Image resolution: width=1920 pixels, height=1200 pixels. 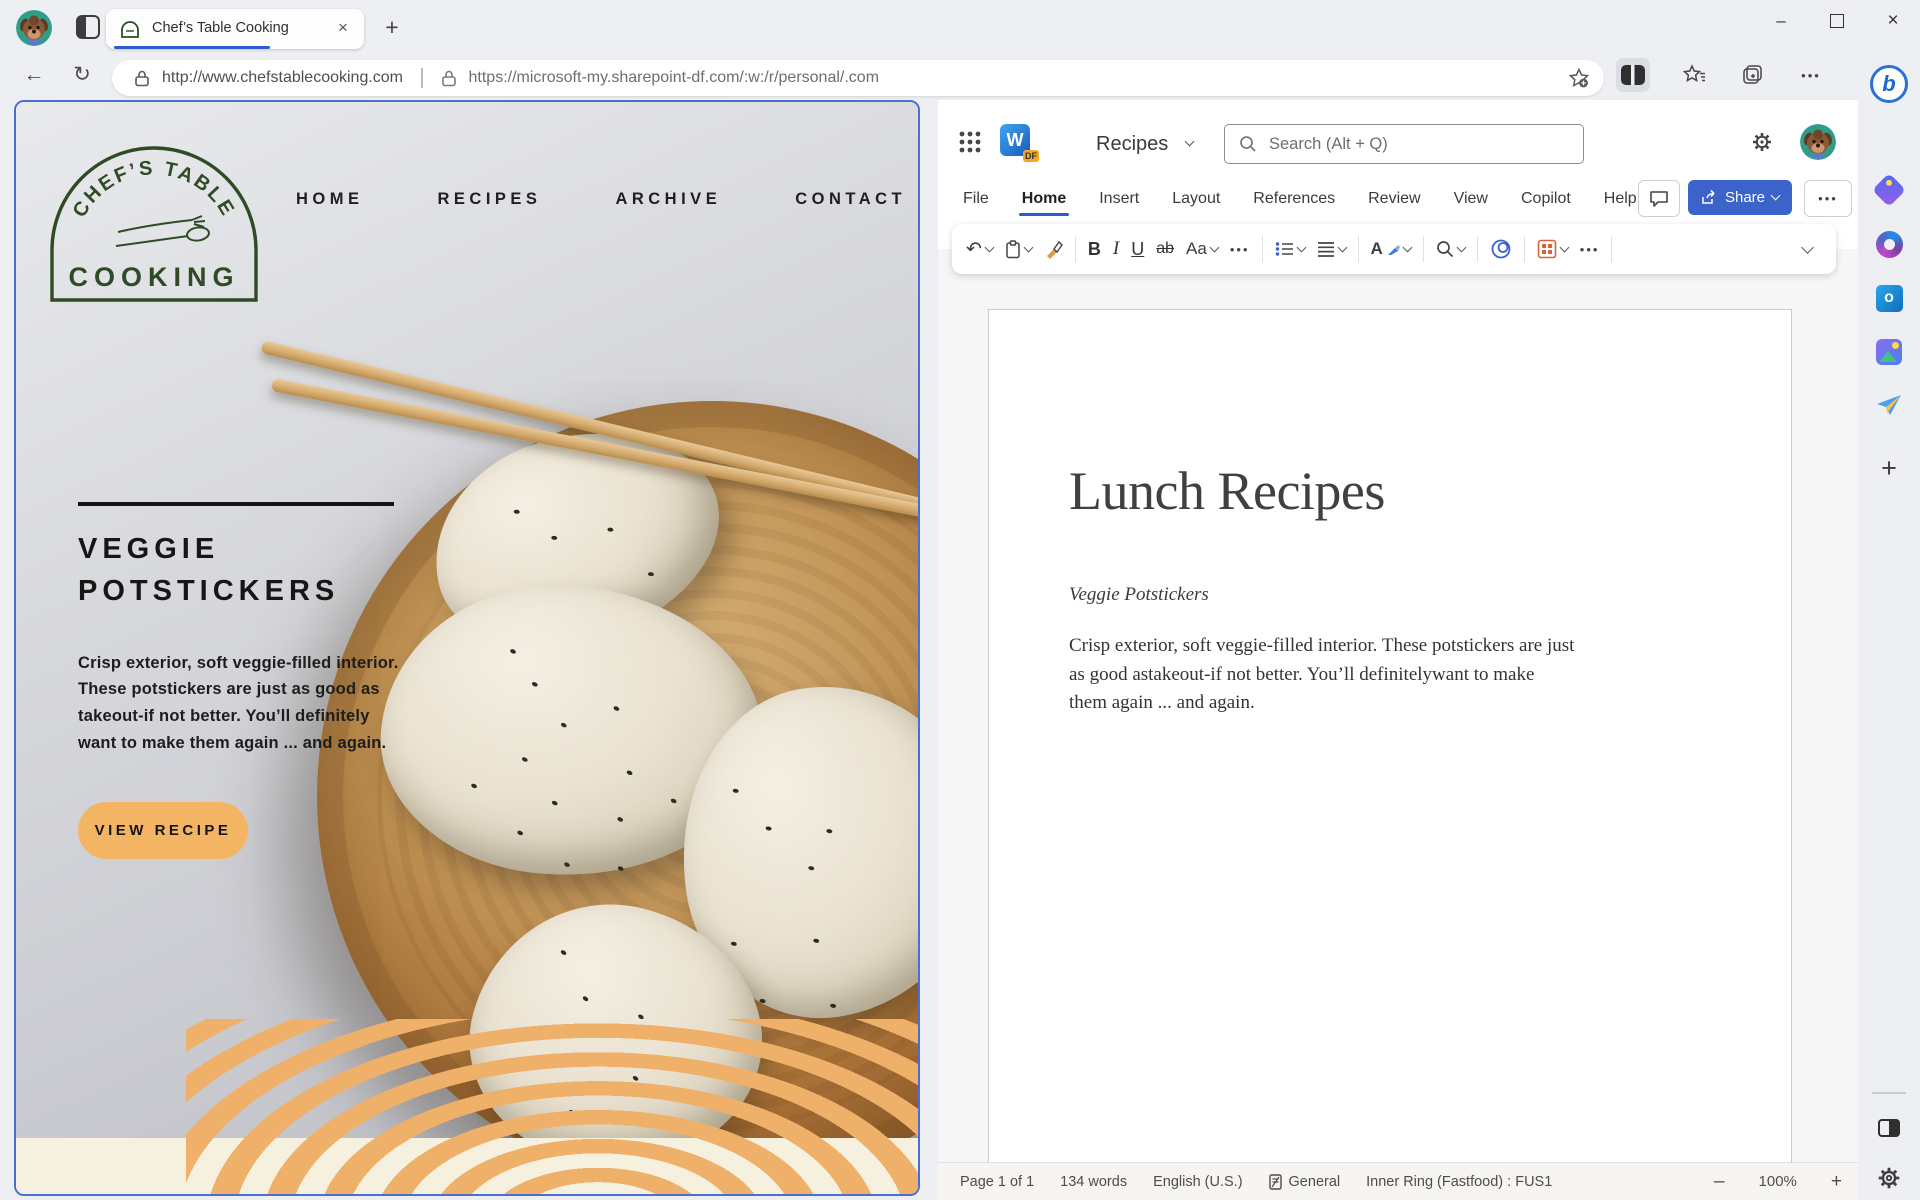 I want to click on status-page-count: Page 1 of 1, so click(x=997, y=1182).